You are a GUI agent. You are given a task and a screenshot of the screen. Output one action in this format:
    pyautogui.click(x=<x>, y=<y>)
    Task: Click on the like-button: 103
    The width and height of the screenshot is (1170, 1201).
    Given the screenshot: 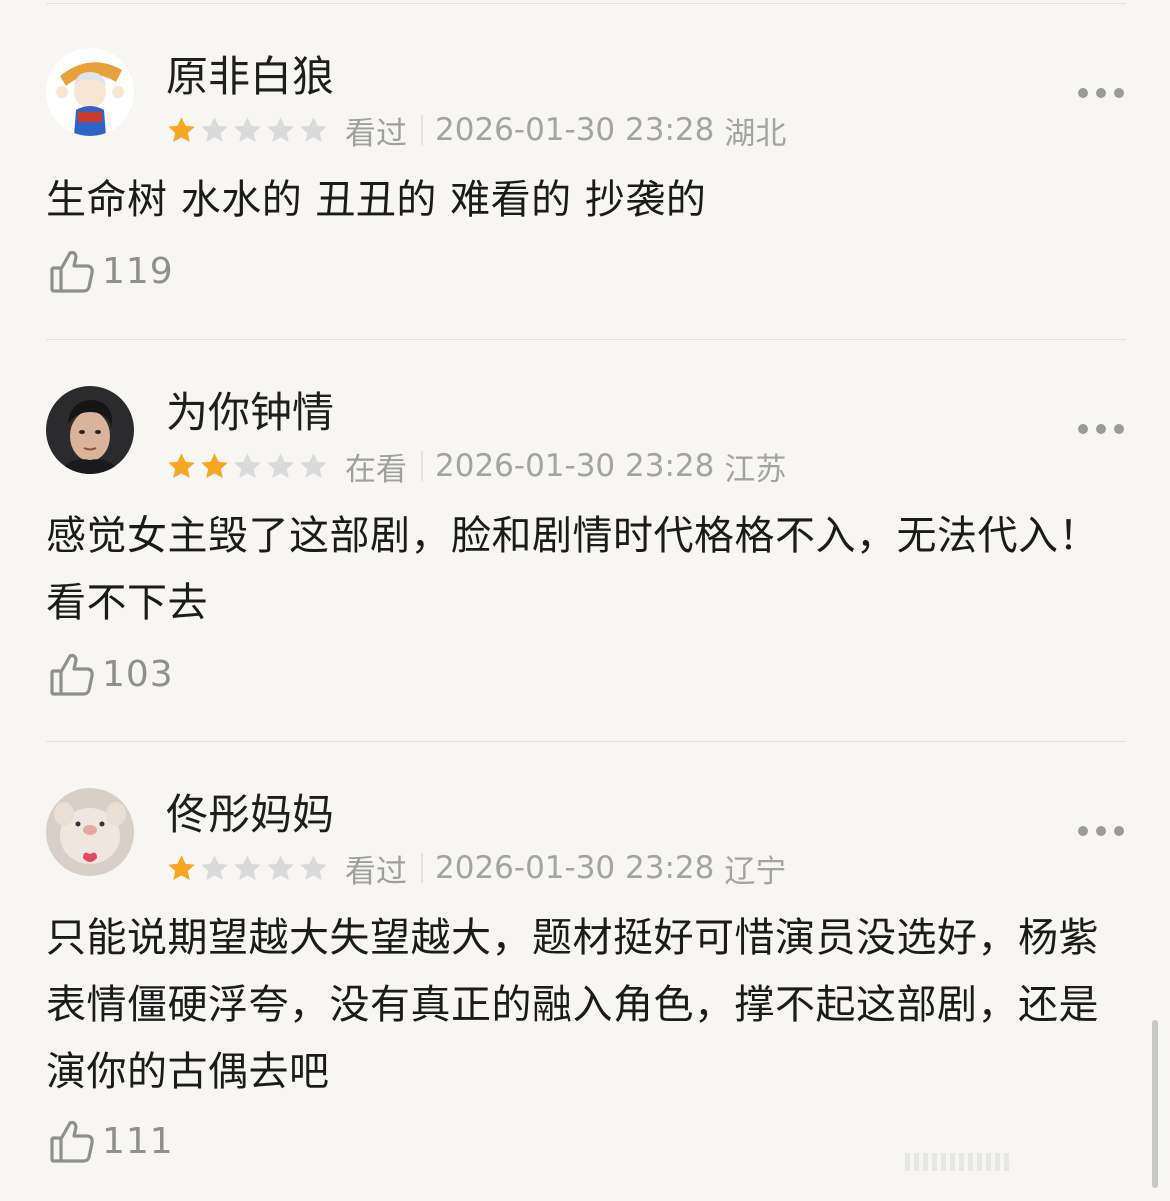 What is the action you would take?
    pyautogui.click(x=111, y=674)
    